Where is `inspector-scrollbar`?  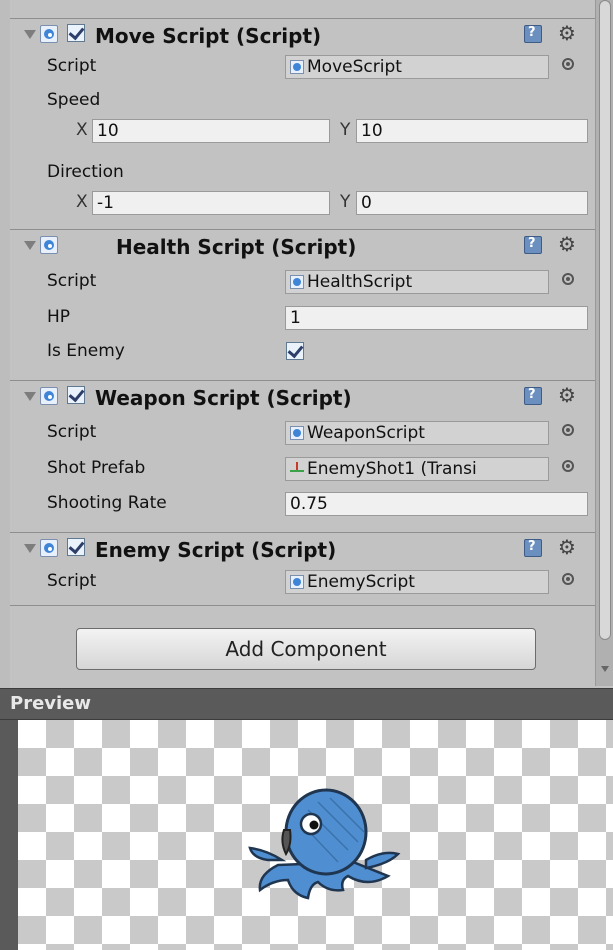
inspector-scrollbar is located at coordinates (604, 343).